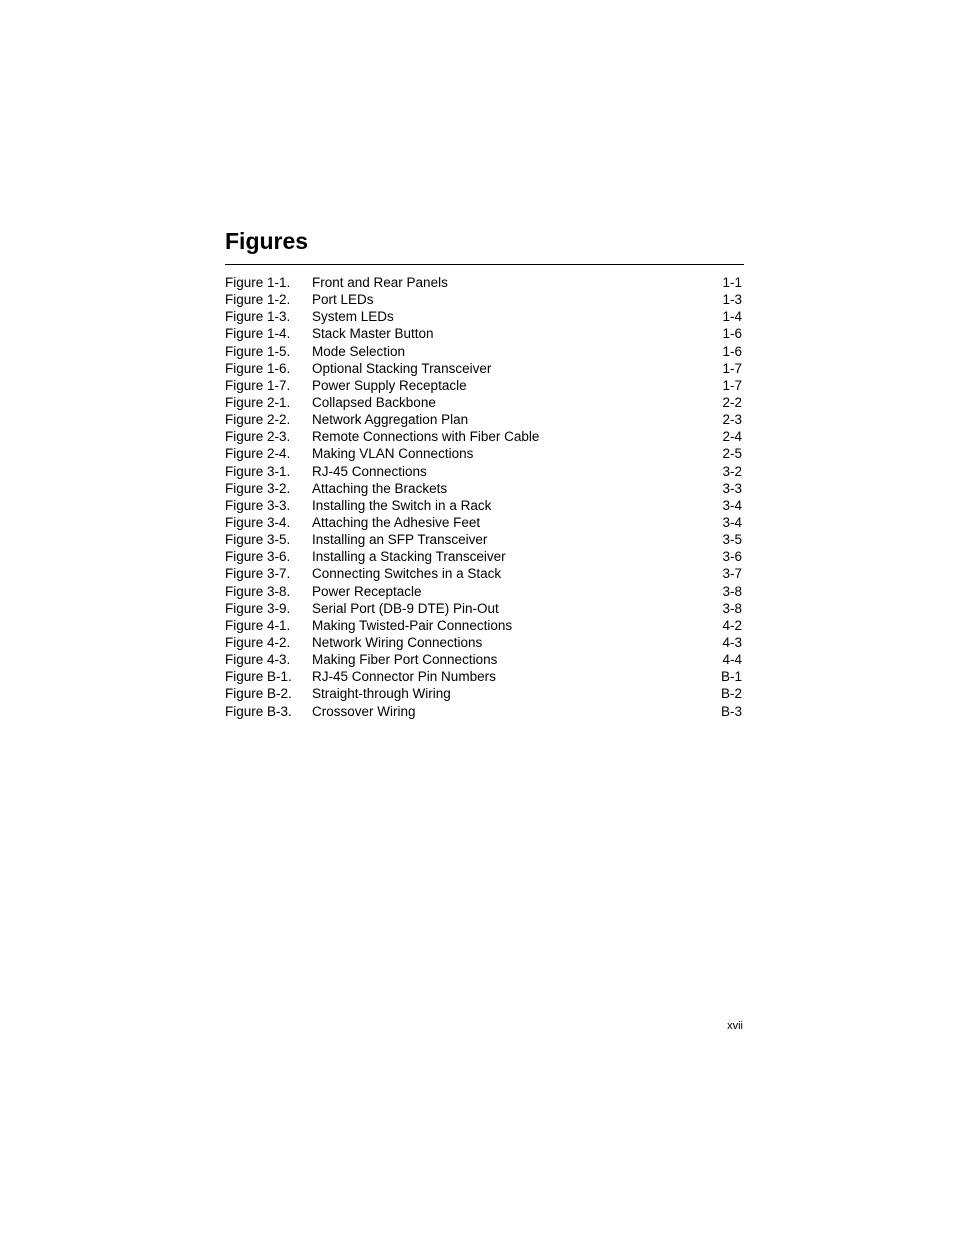 The image size is (954, 1235). What do you see at coordinates (735, 1026) in the screenshot?
I see `page-number: xvii` at bounding box center [735, 1026].